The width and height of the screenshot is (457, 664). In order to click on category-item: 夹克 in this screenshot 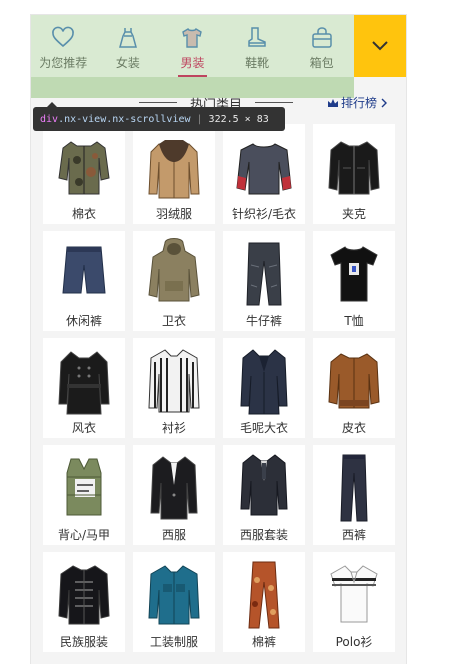, I will do `click(354, 174)`.